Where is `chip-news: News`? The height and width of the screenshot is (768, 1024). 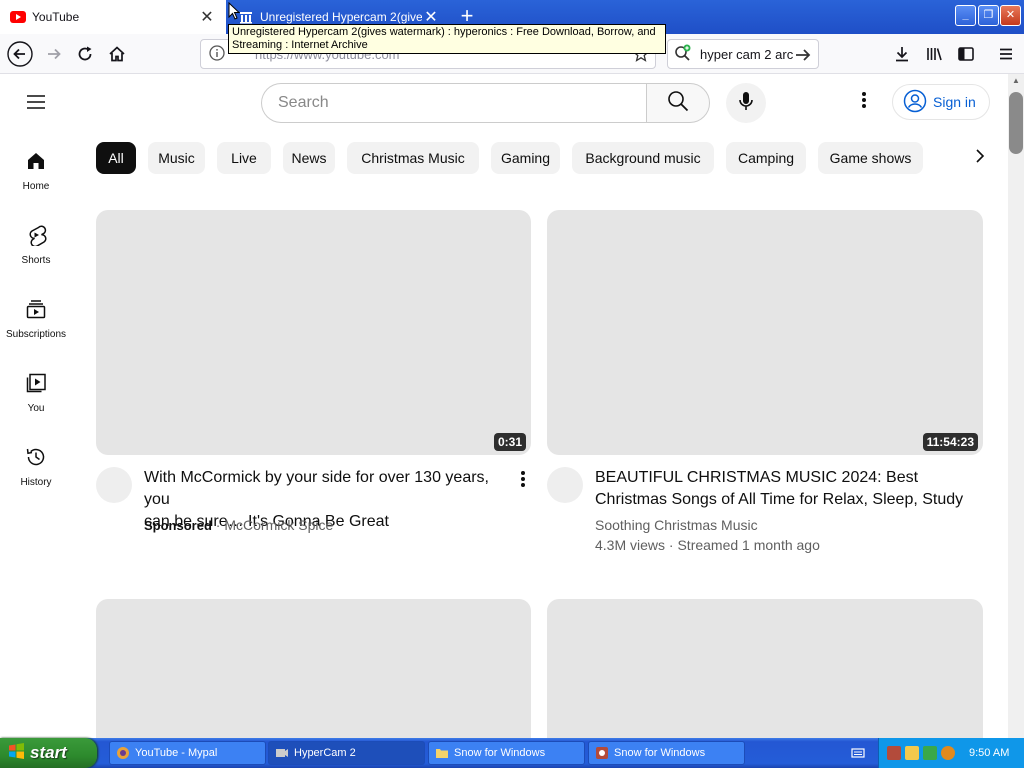
chip-news: News is located at coordinates (309, 158).